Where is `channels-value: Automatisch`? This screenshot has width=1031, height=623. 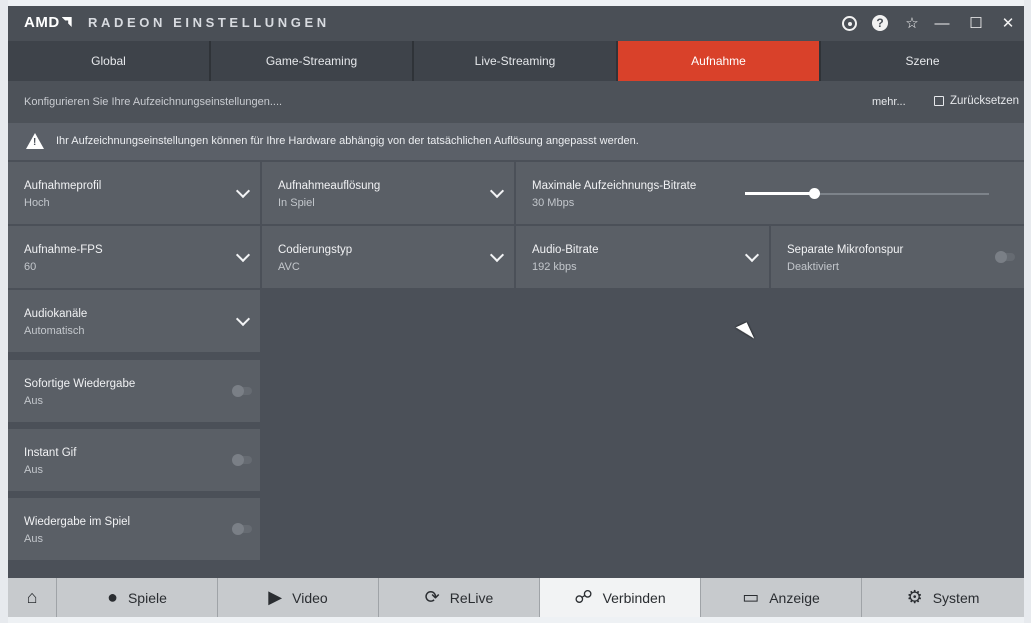 channels-value: Automatisch is located at coordinates (54, 331).